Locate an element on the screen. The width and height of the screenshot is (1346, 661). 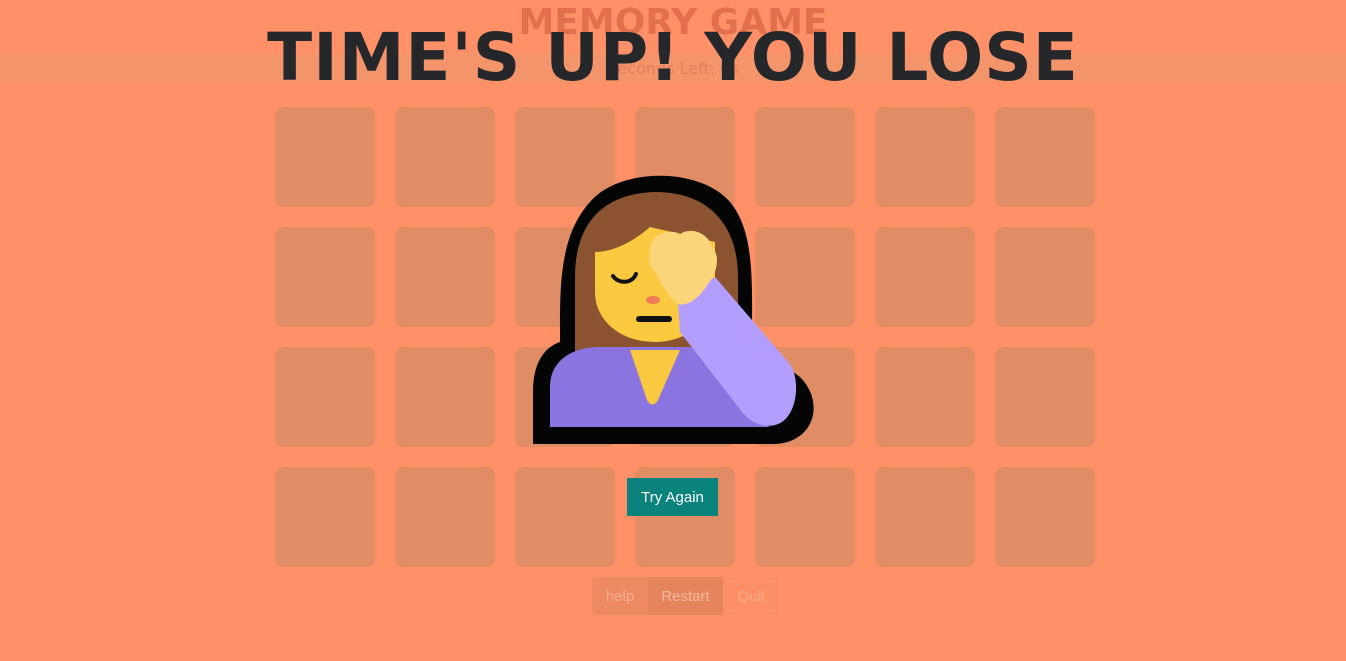
control-group: help Restart Quit is located at coordinates (685, 596).